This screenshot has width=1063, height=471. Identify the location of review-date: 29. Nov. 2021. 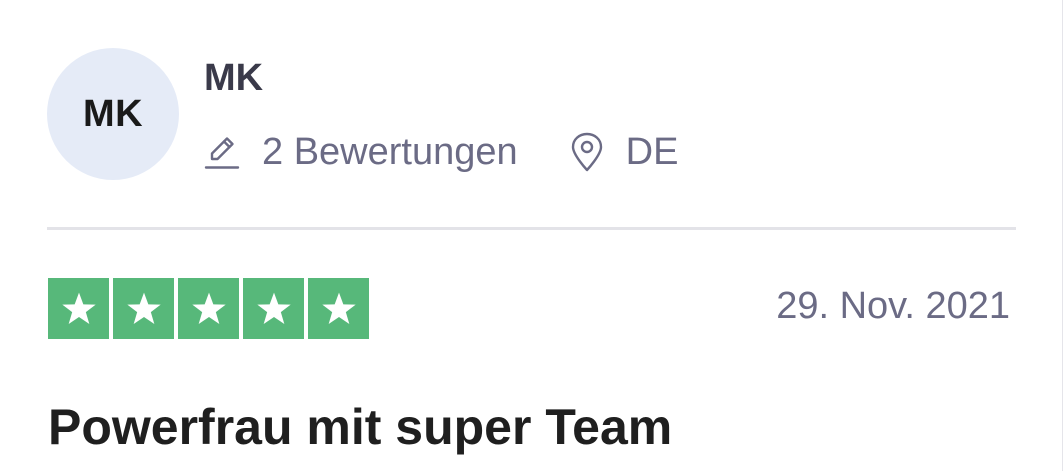
(893, 306).